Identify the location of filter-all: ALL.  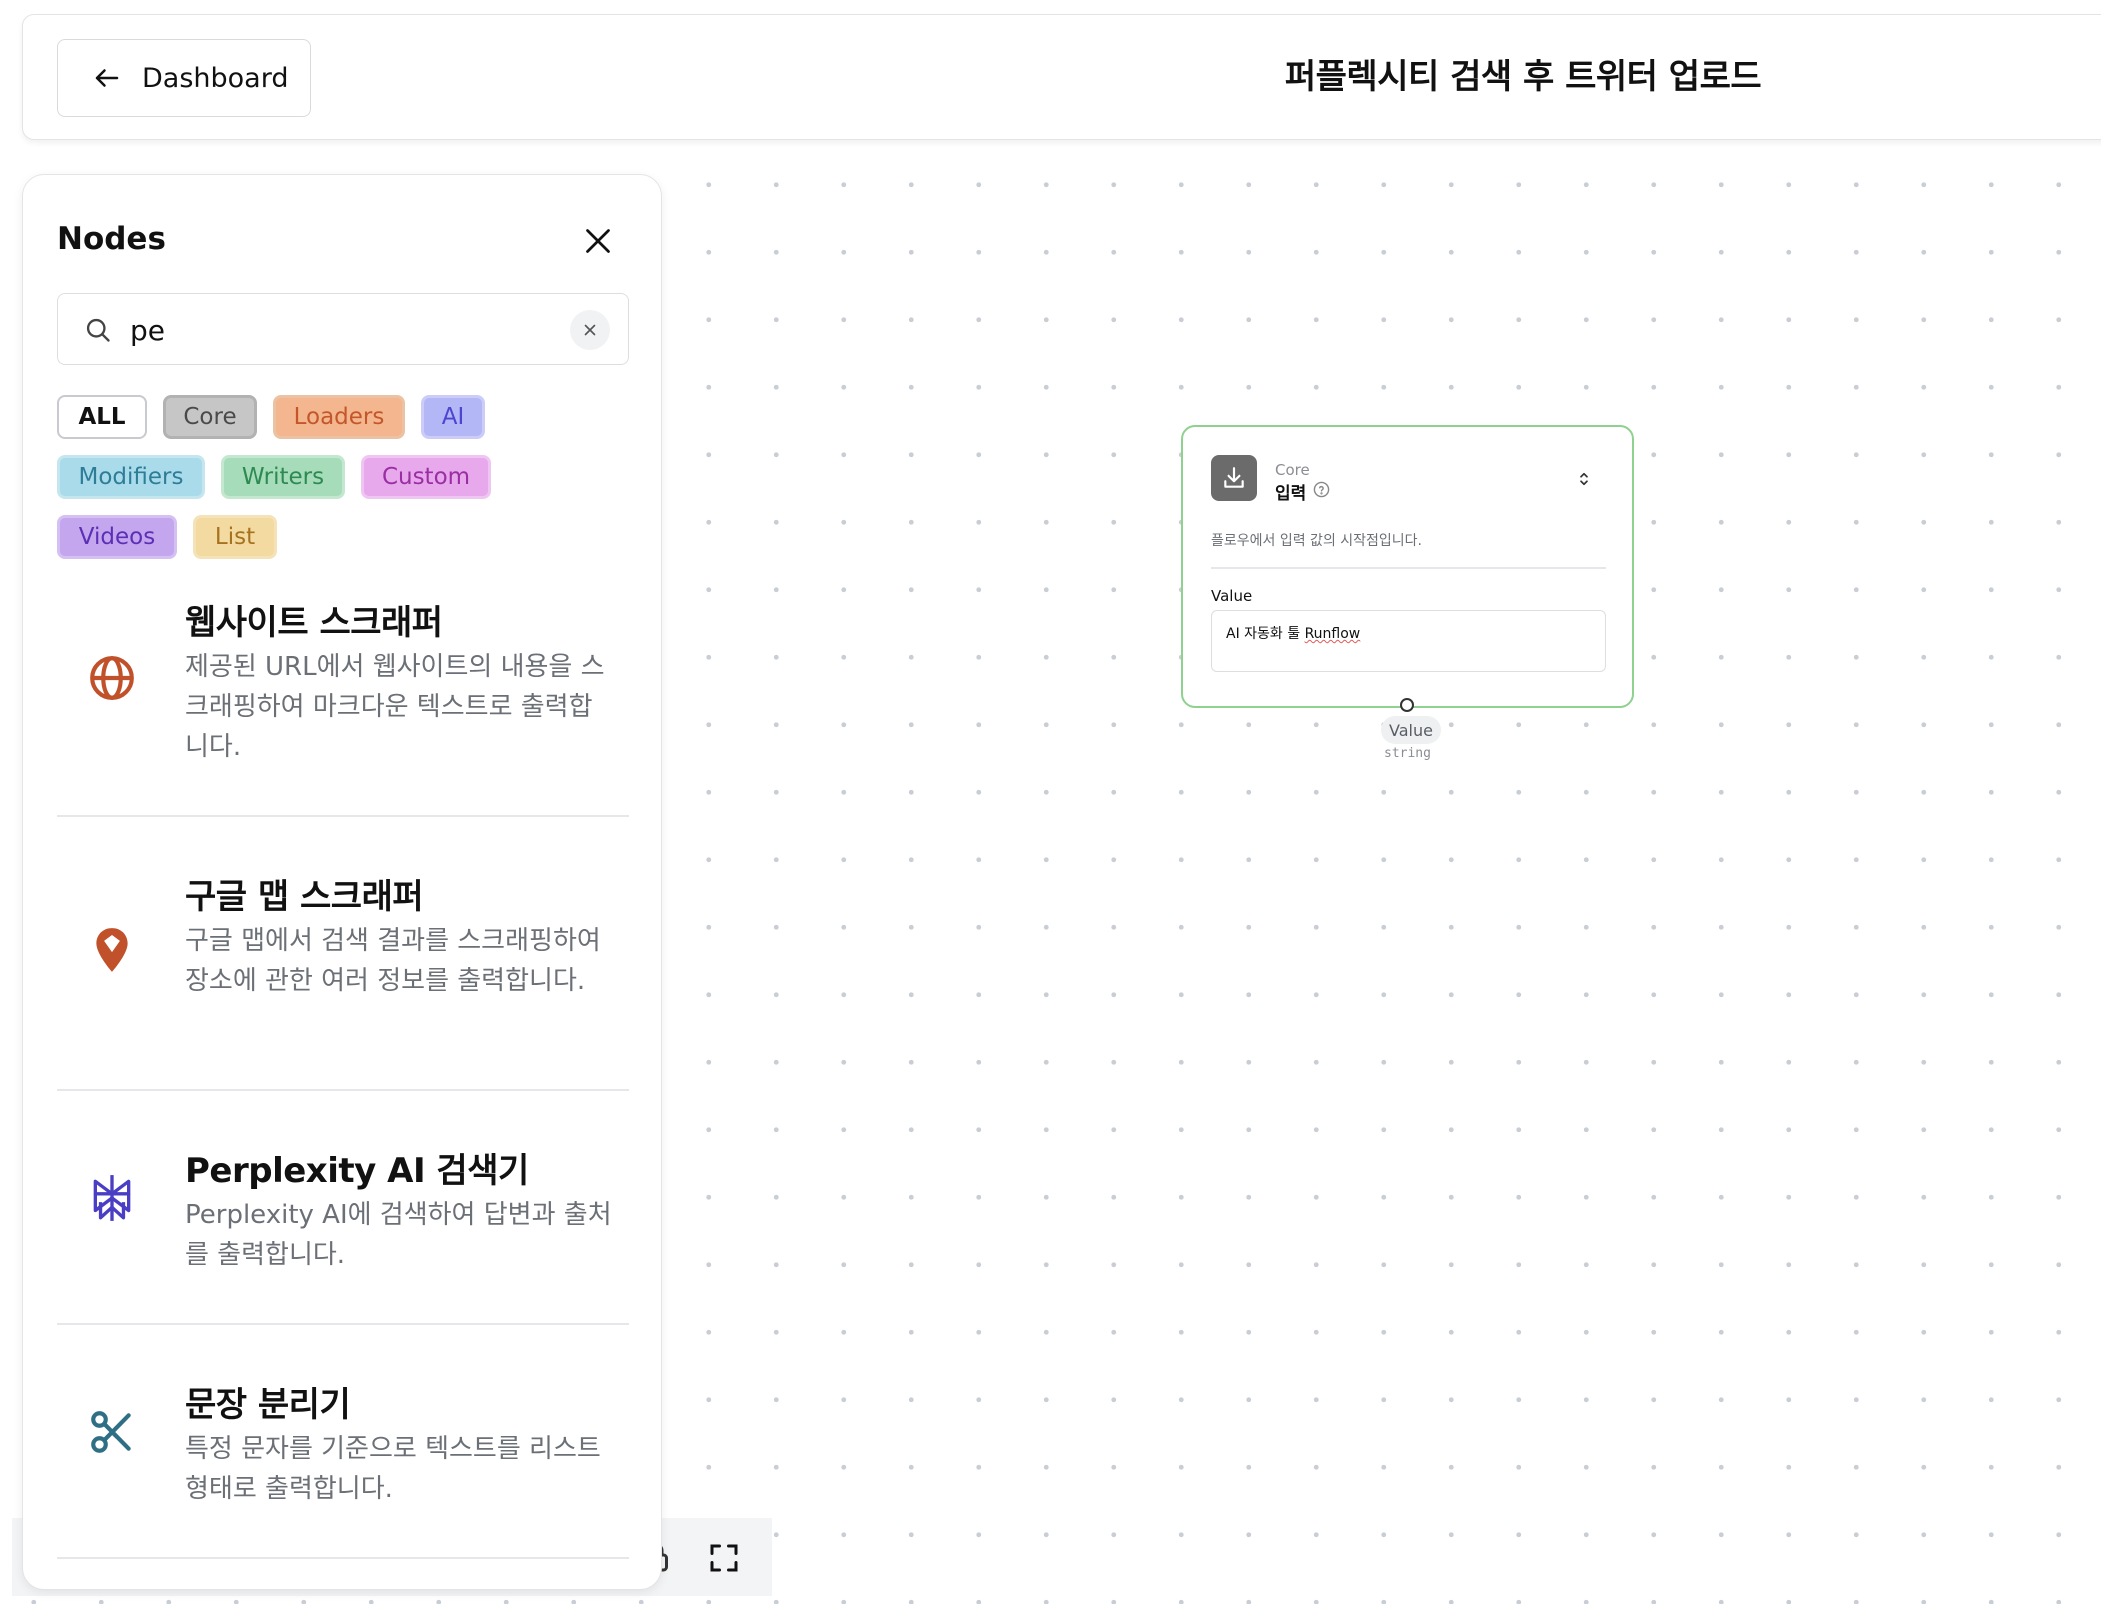
(102, 417).